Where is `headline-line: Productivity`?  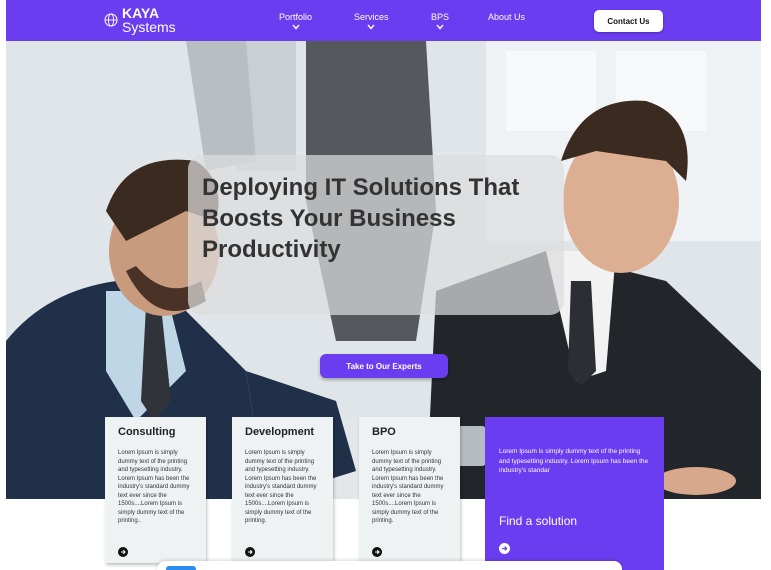 headline-line: Productivity is located at coordinates (271, 249).